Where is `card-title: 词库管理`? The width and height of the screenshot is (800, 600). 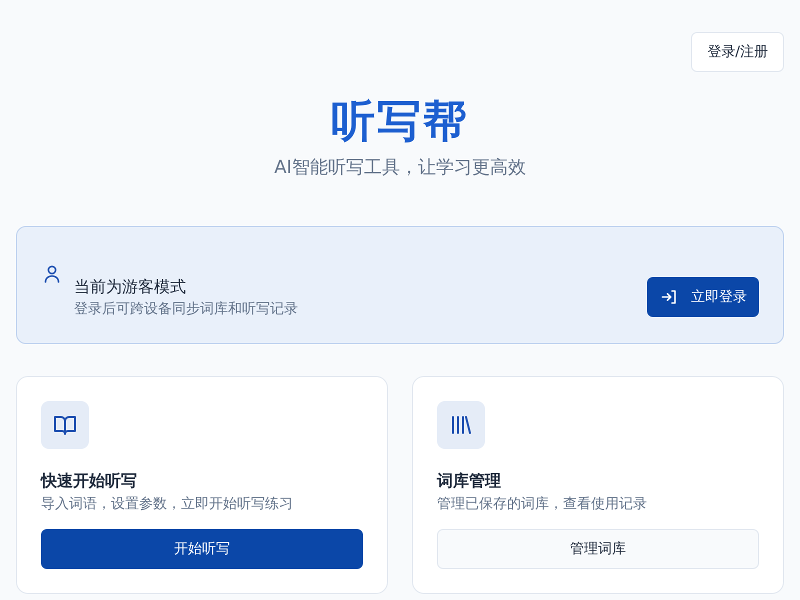
card-title: 词库管理 is located at coordinates (469, 481).